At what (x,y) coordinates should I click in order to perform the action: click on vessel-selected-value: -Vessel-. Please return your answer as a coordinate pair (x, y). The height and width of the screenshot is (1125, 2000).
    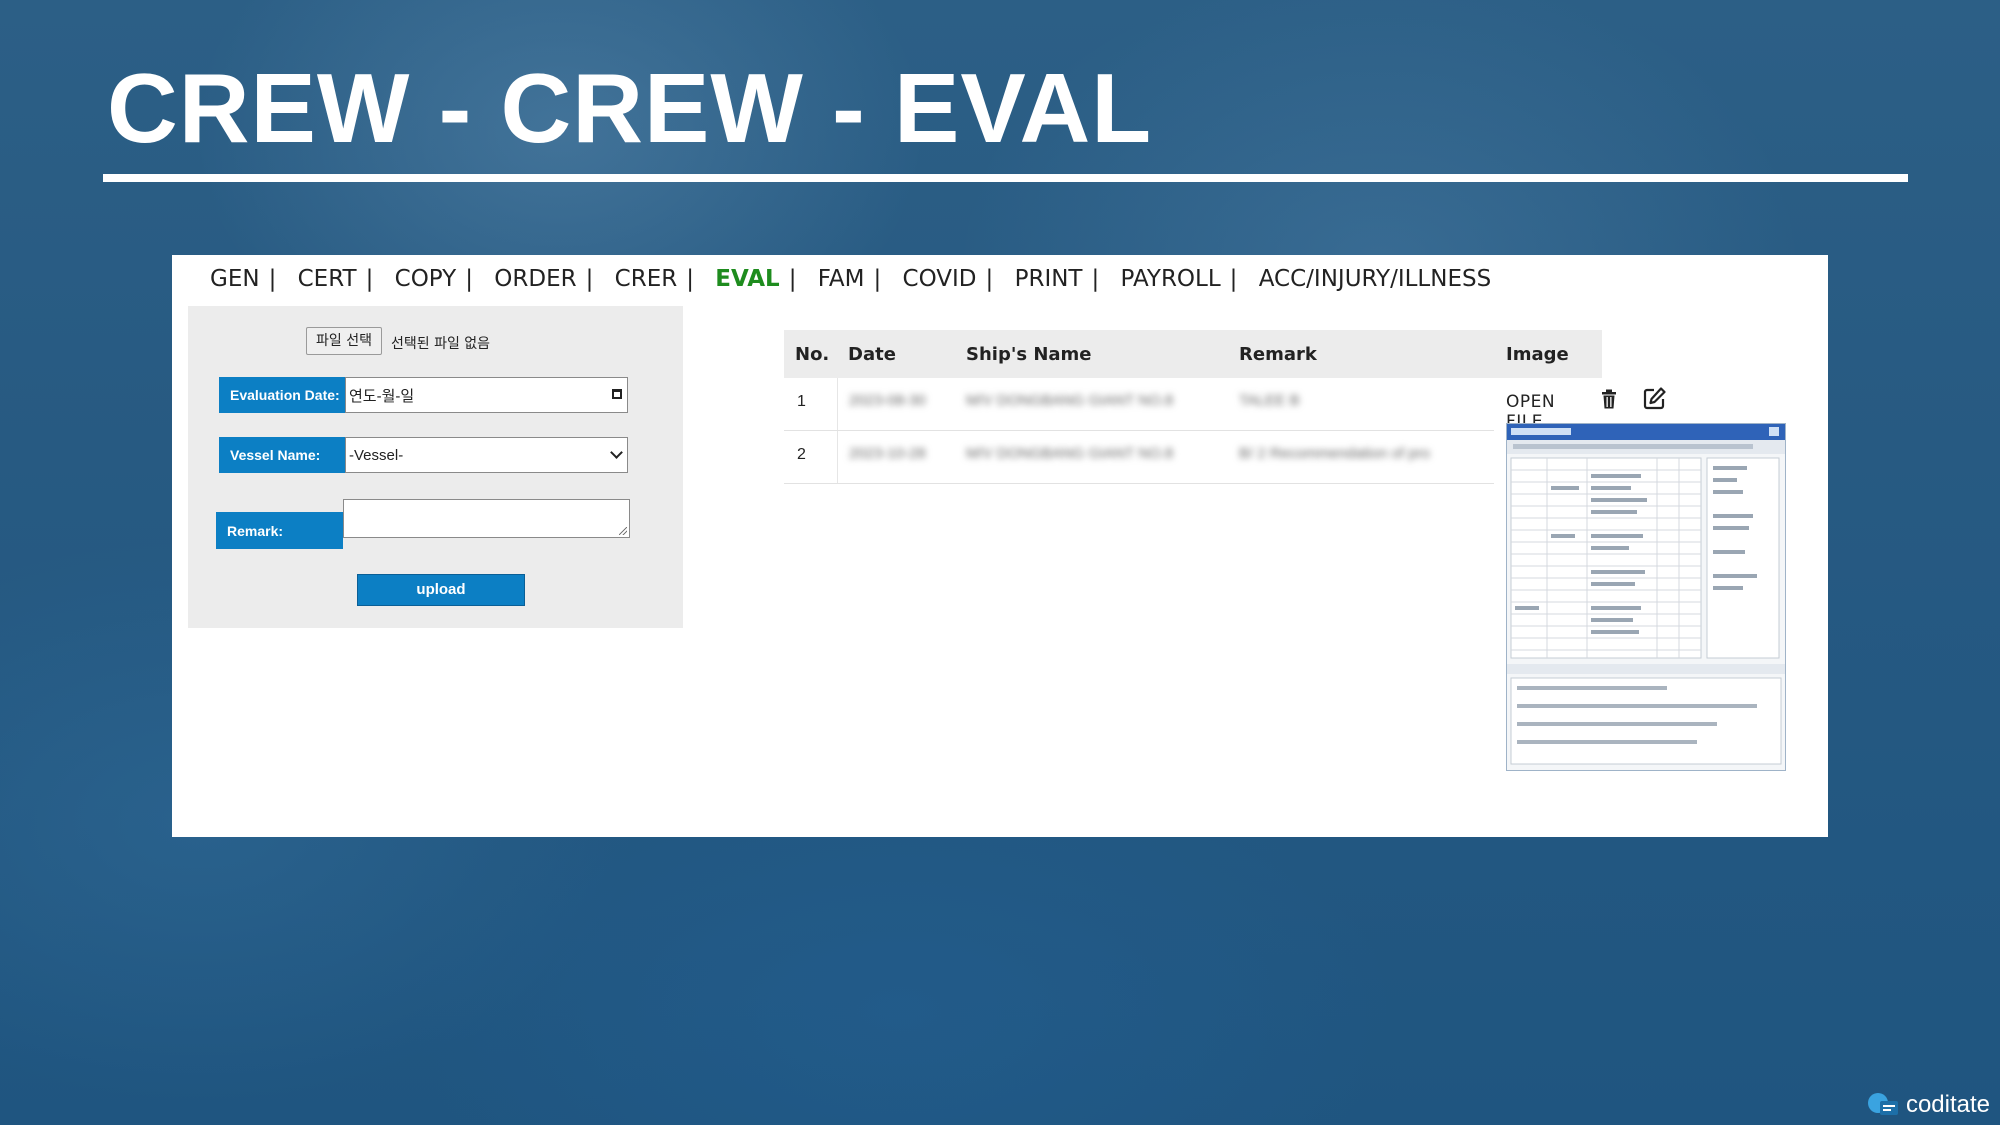
    Looking at the image, I should click on (376, 455).